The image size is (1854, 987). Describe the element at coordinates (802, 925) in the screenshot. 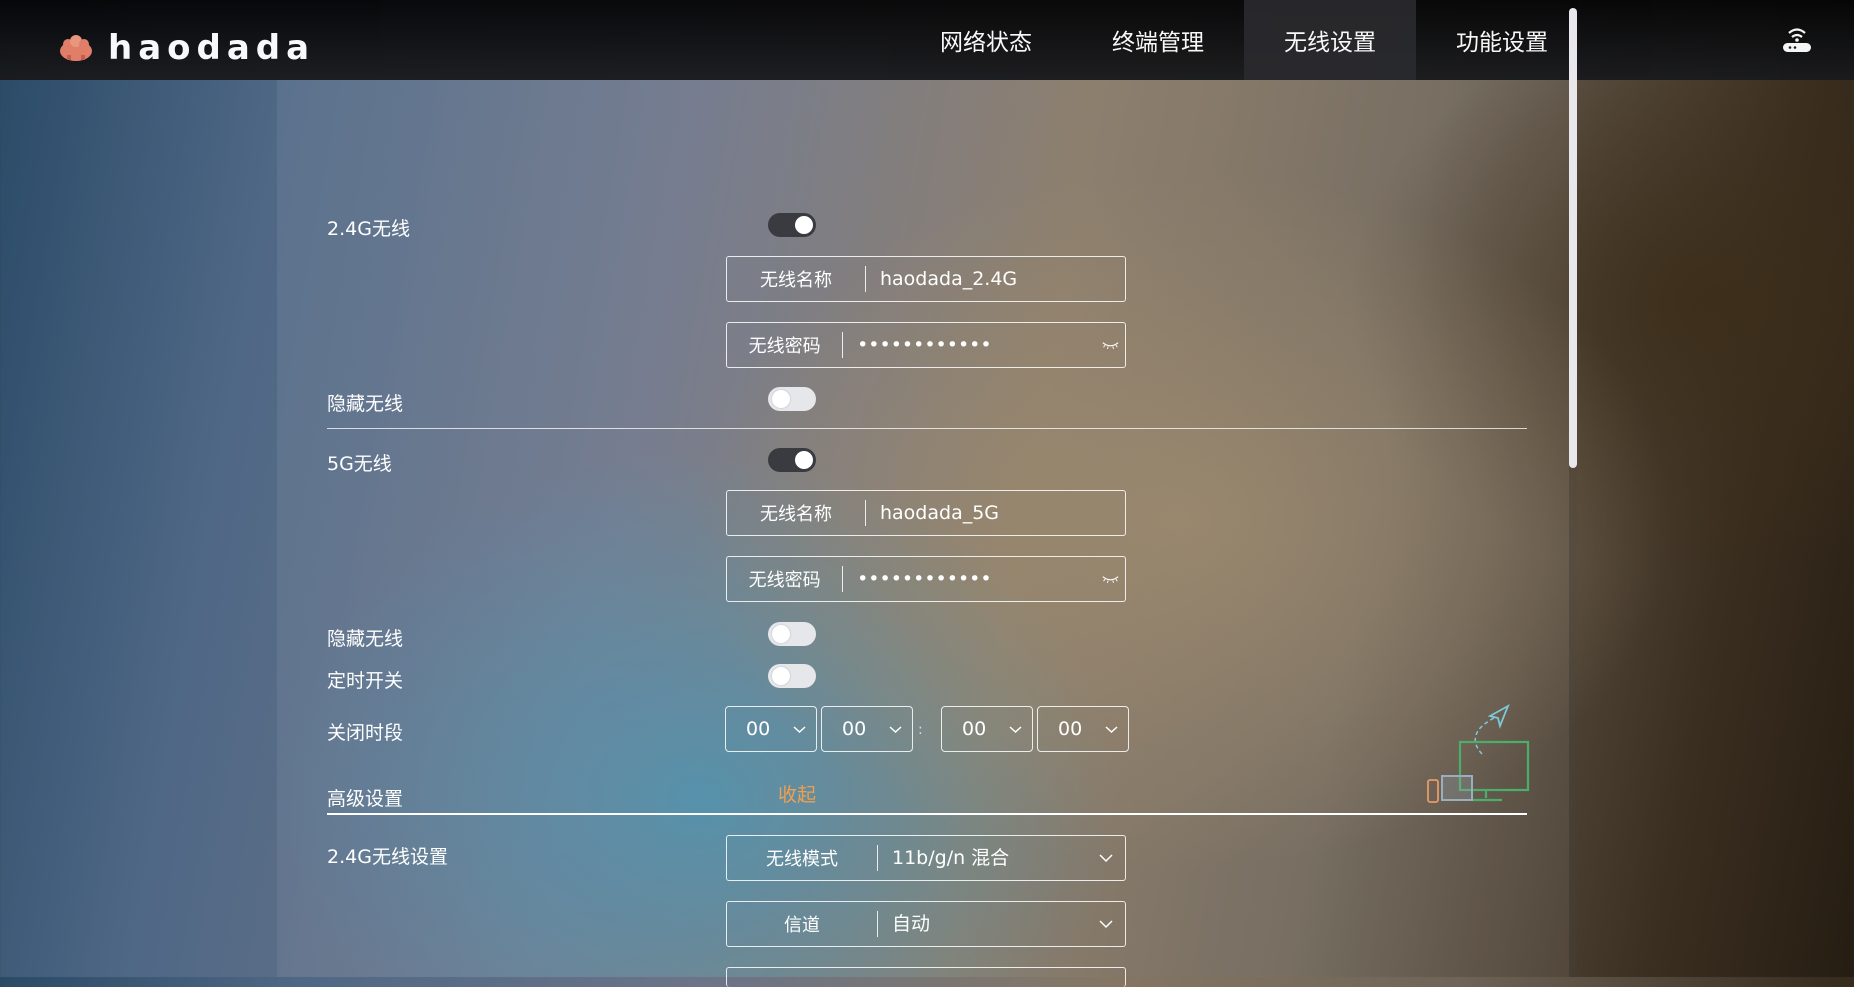

I see `field-label: 信道` at that location.